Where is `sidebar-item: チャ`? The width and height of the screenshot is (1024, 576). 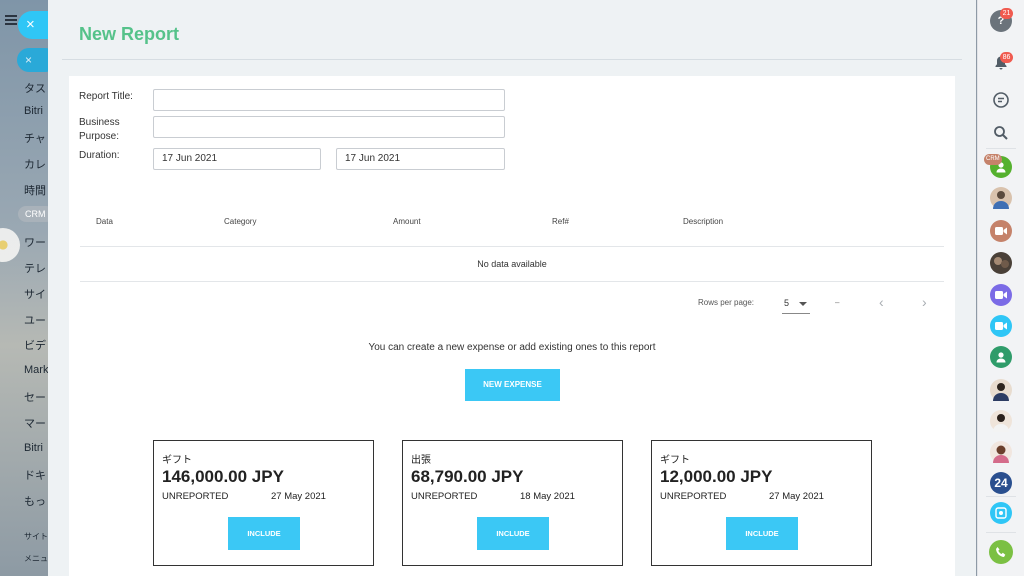 sidebar-item: チャ is located at coordinates (35, 138).